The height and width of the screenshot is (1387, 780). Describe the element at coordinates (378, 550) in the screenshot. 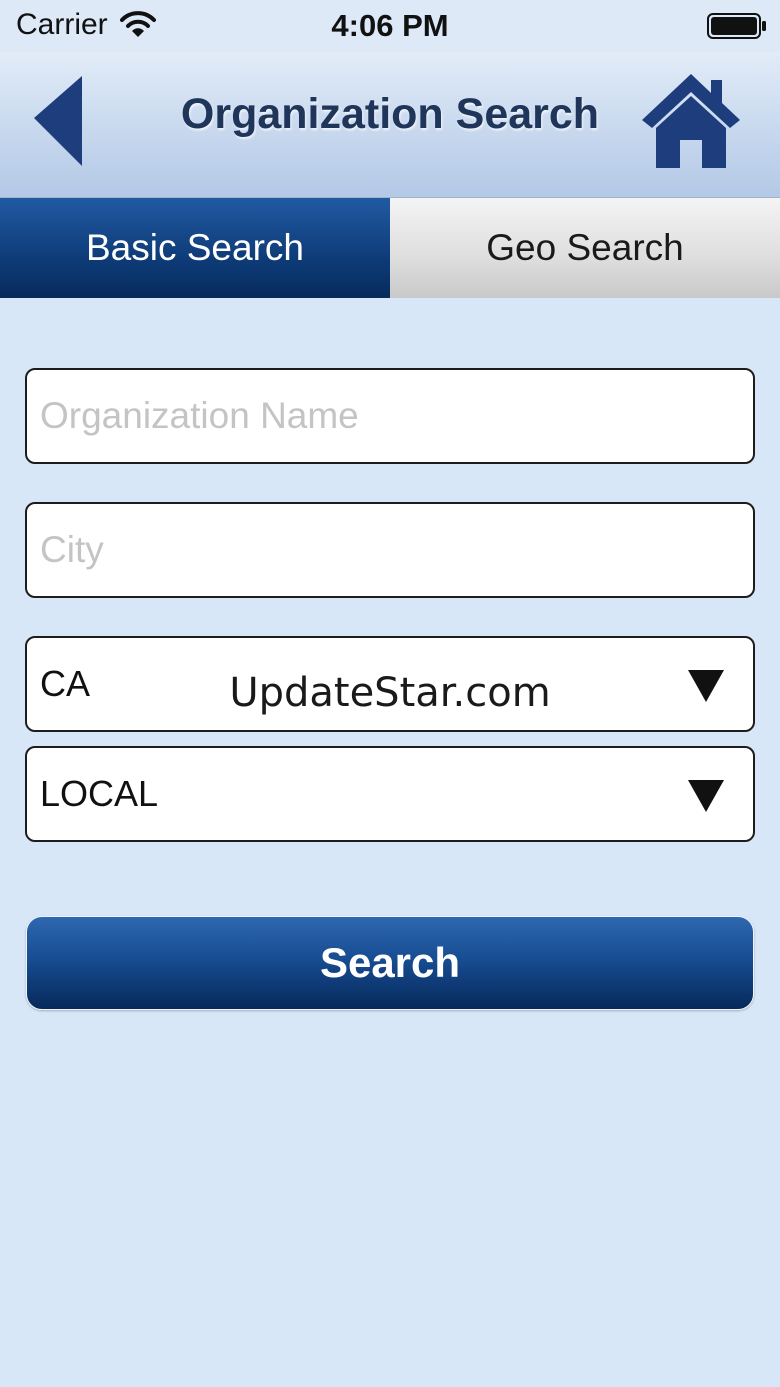

I see `city-input` at that location.